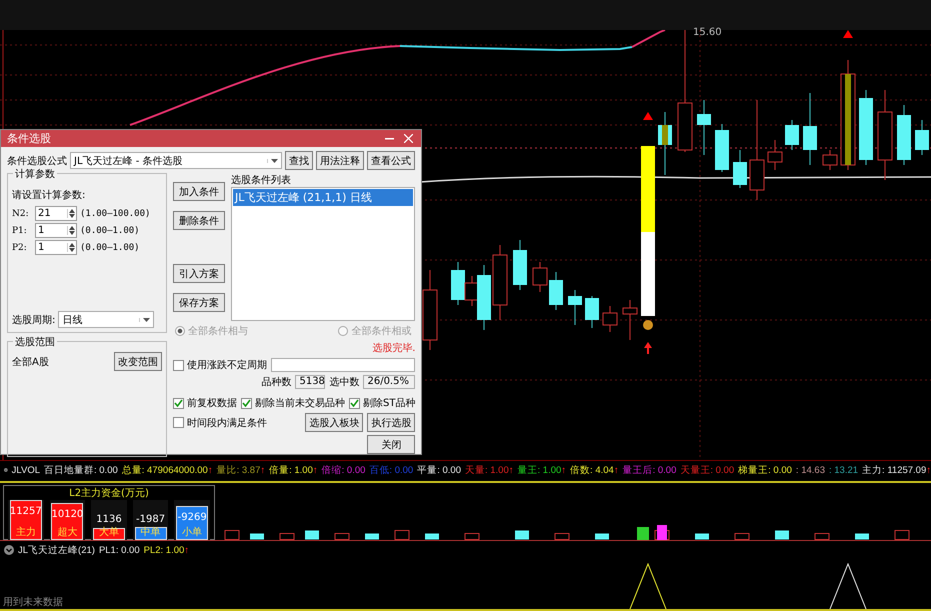  Describe the element at coordinates (20, 247) in the screenshot. I see `param-label: P2:` at that location.